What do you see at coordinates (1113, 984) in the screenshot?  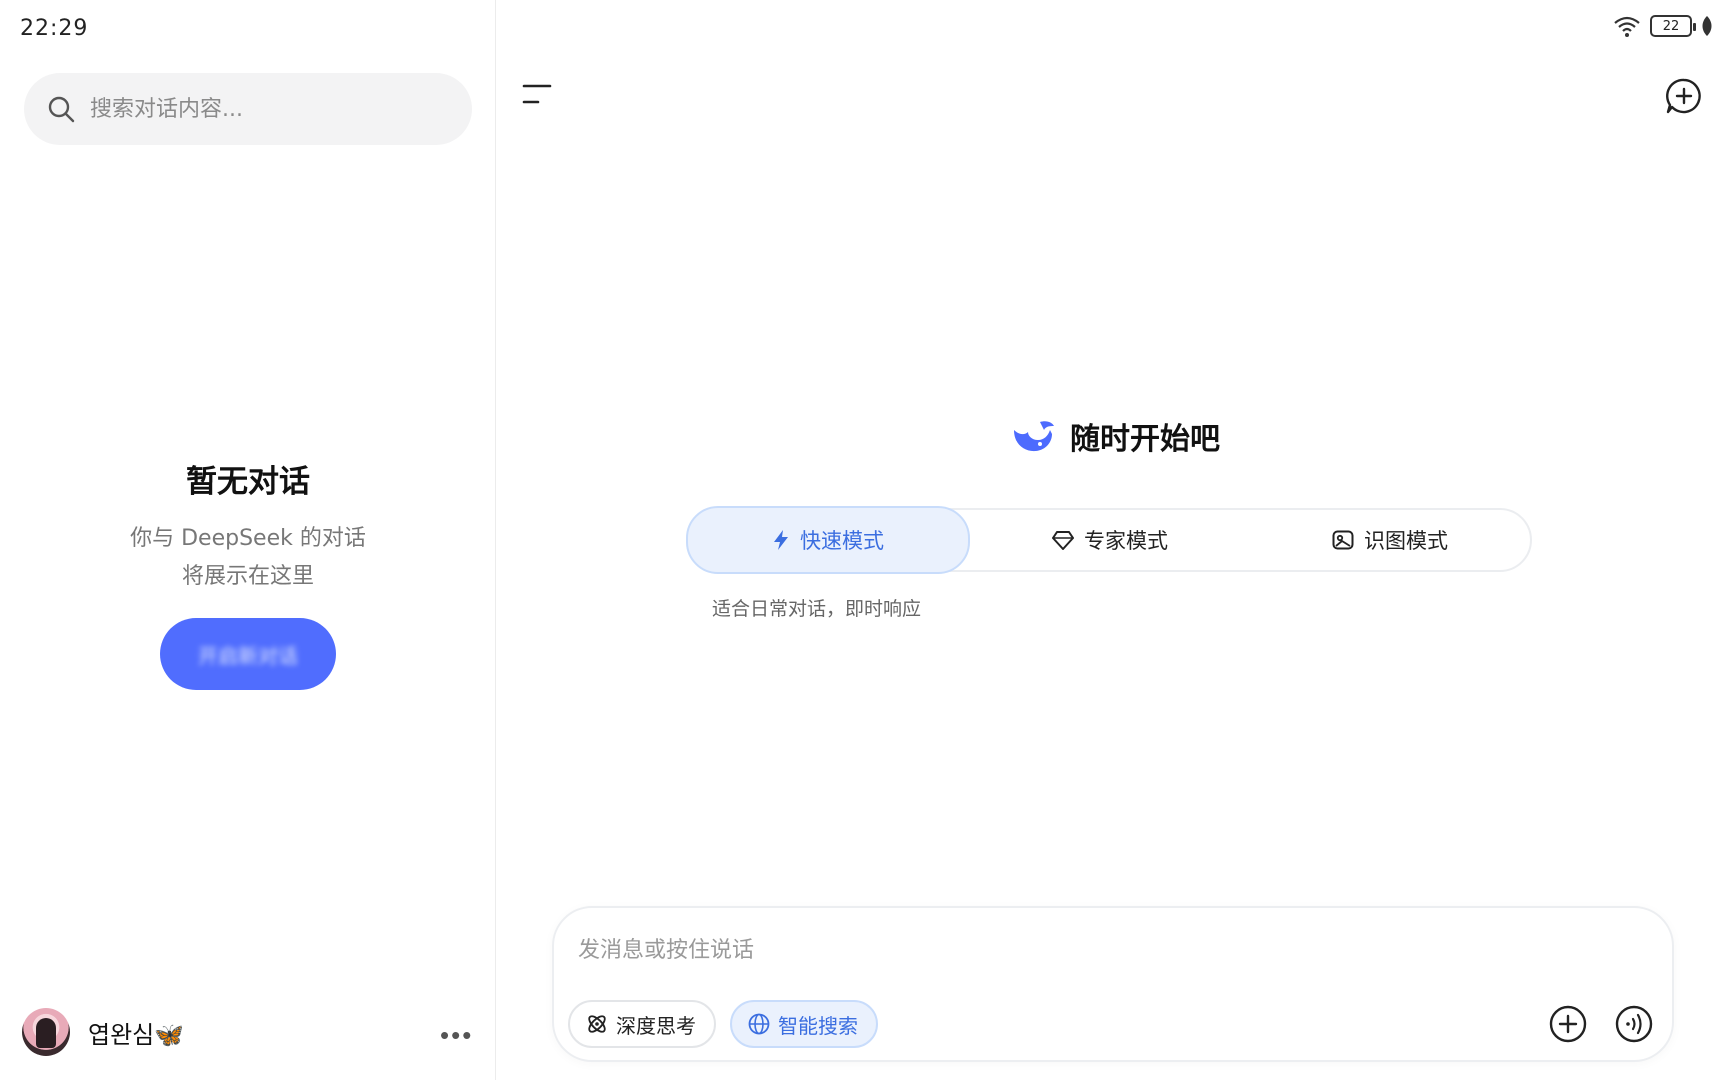 I see `message-composer: 深度思考 智能搜索` at bounding box center [1113, 984].